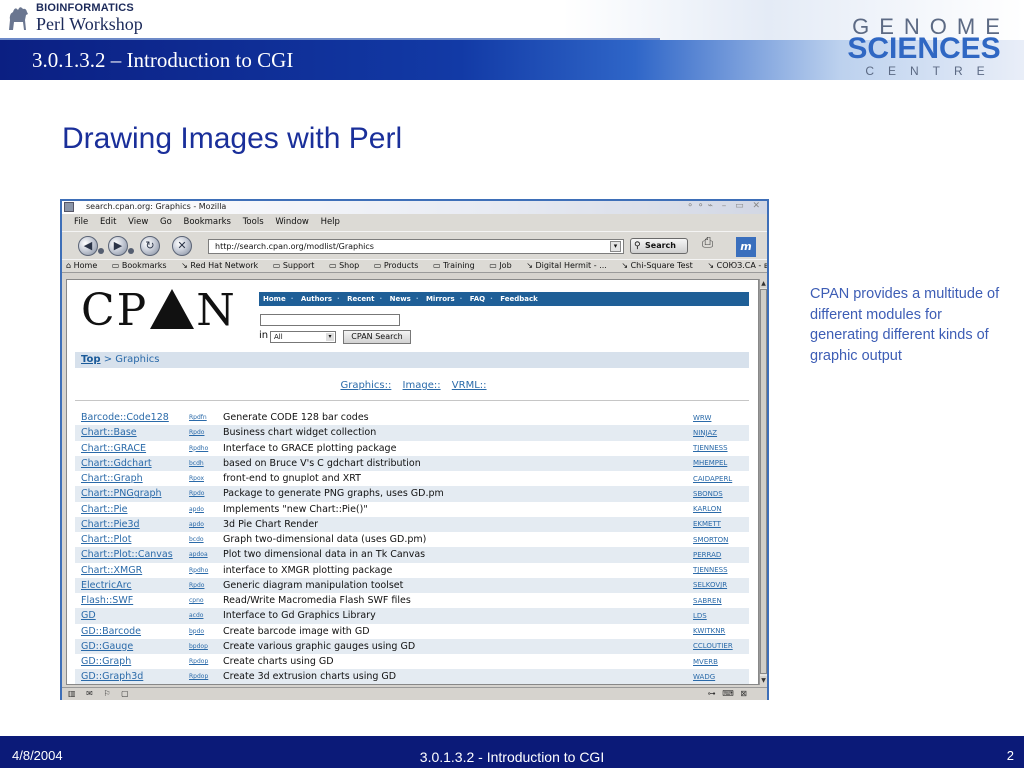 Image resolution: width=1024 pixels, height=768 pixels. I want to click on module-dsli: cpno, so click(200, 600).